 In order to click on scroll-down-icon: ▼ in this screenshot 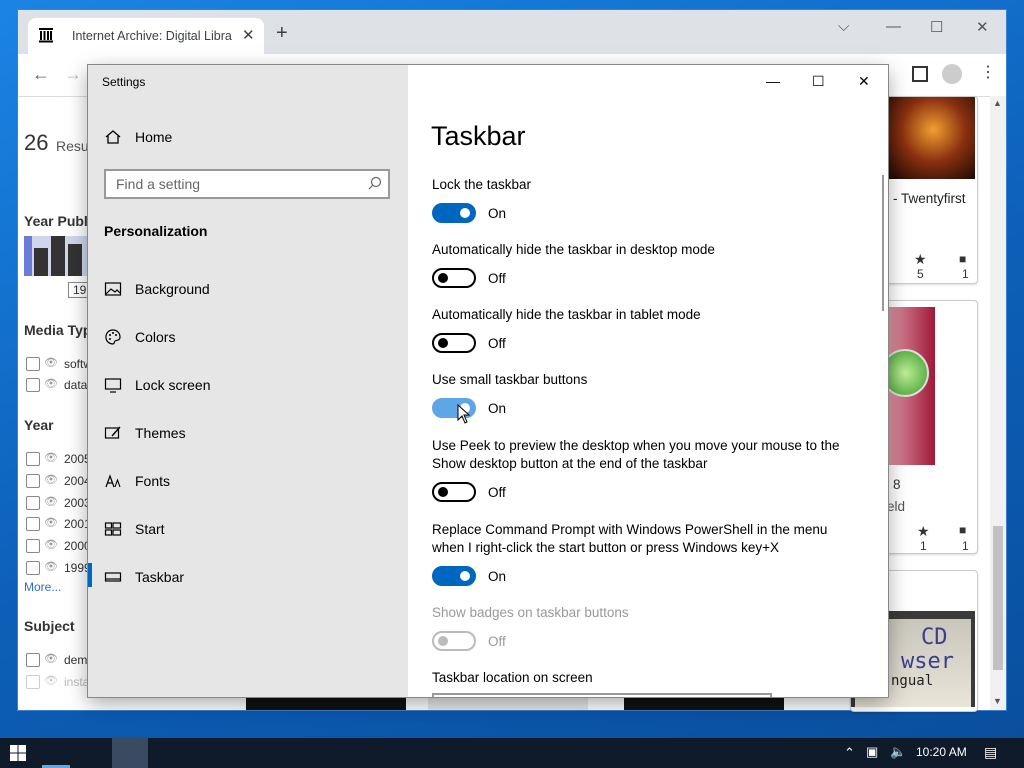, I will do `click(997, 701)`.